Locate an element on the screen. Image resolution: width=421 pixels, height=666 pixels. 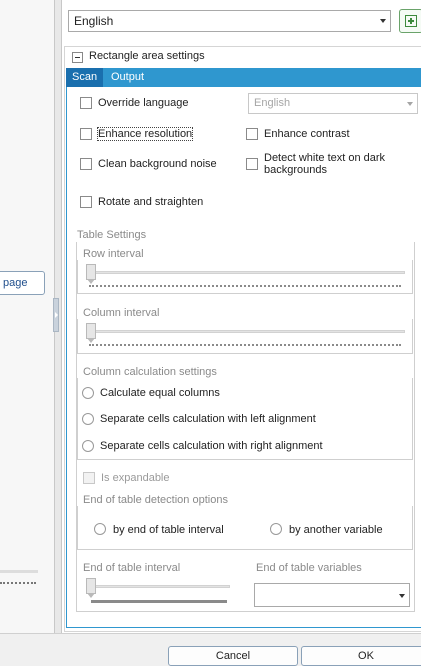
override-language-checkbox is located at coordinates (86, 103).